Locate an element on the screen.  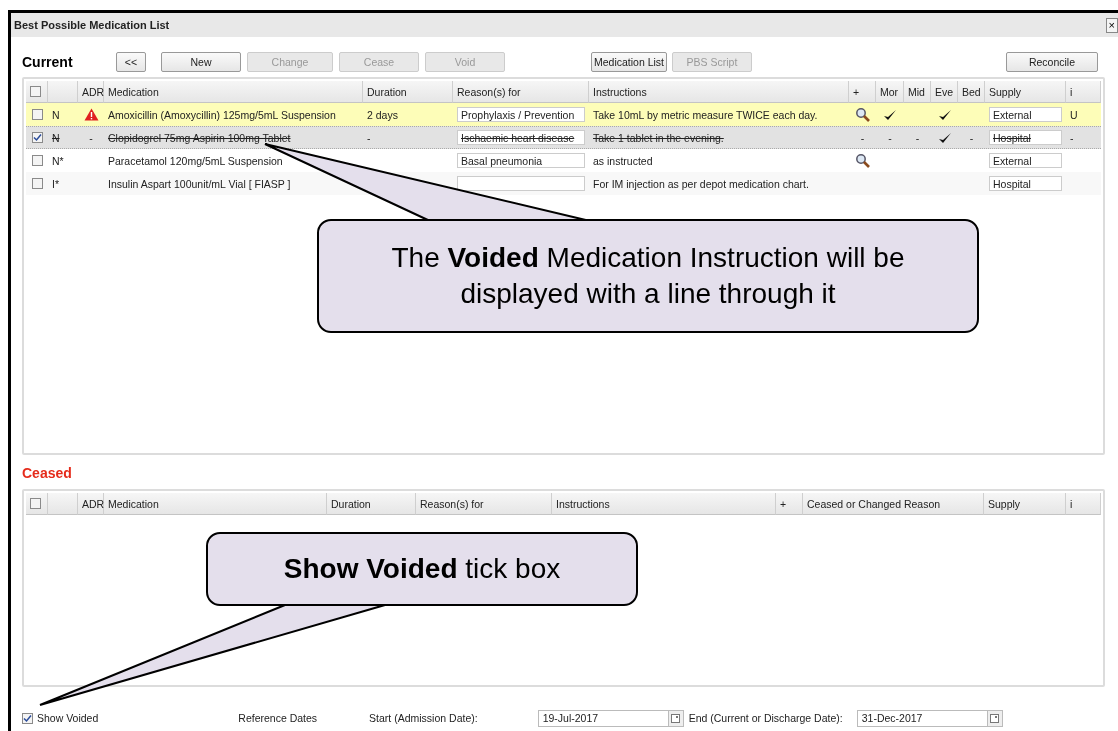
table-row: I* Insulin Aspart 100unit/mL Vial [ FIASP ] For IM injection as per depot medication chart. Hospital is located at coordinates (563, 183).